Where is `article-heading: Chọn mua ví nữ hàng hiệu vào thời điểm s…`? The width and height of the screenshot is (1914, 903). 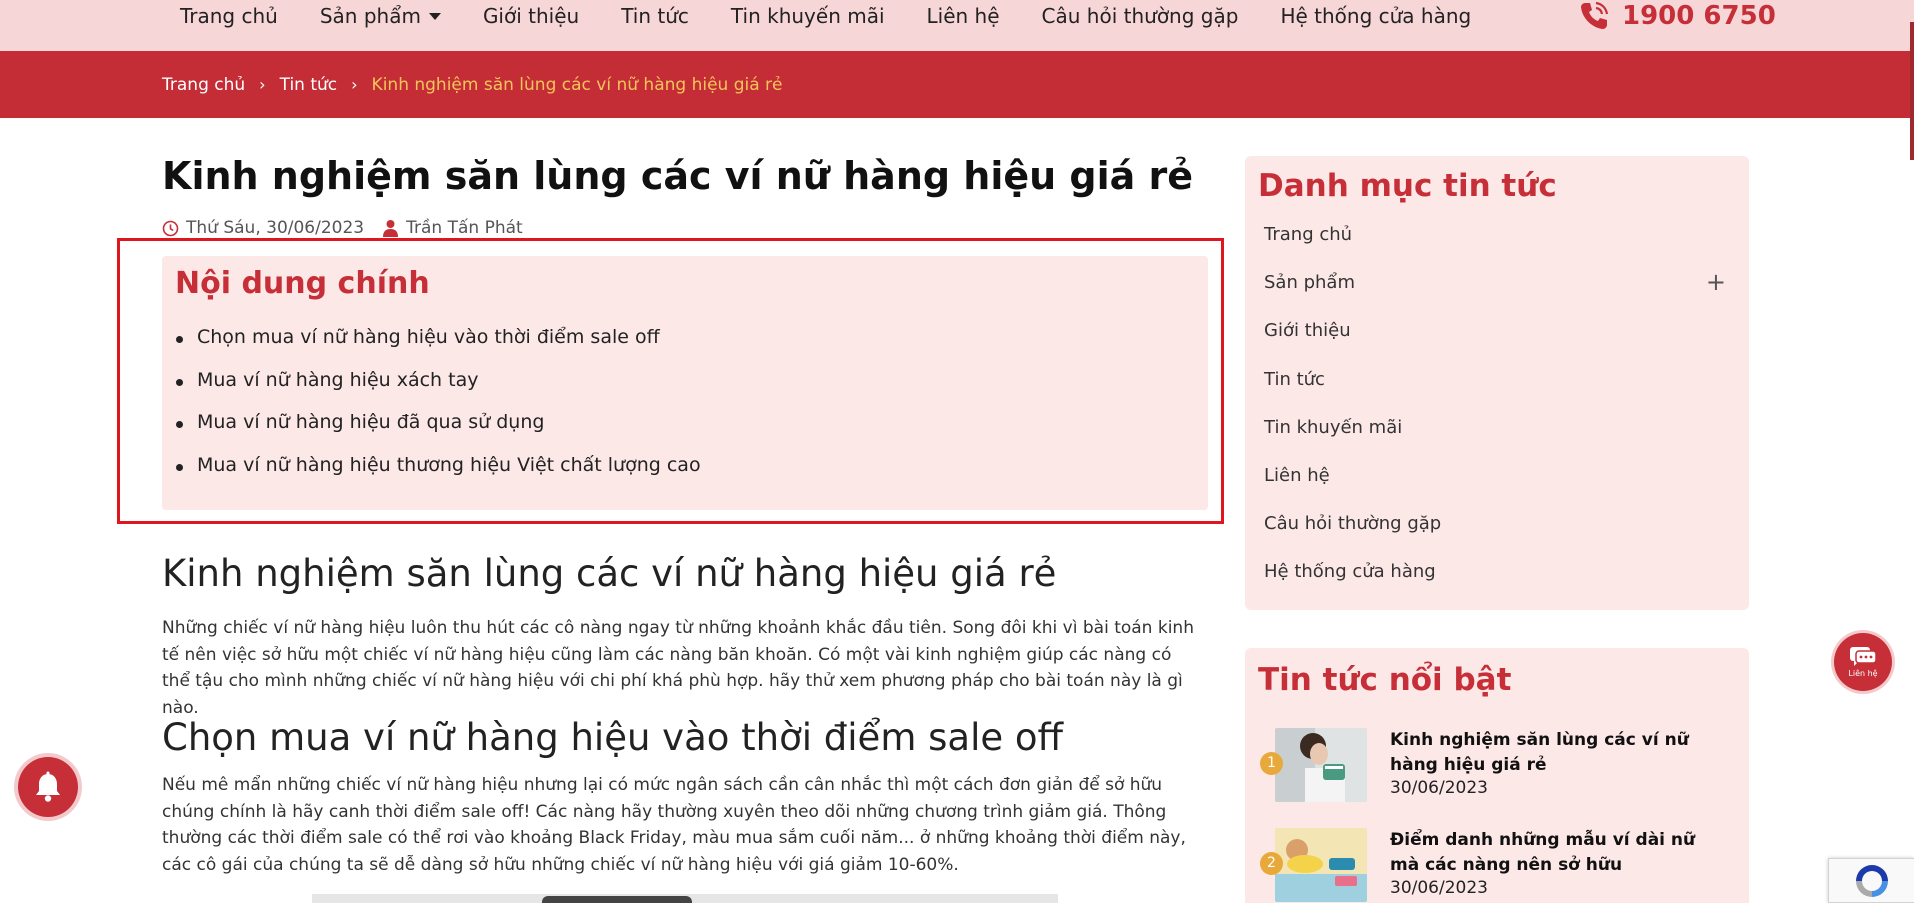 article-heading: Chọn mua ví nữ hàng hiệu vào thời điểm s… is located at coordinates (613, 737).